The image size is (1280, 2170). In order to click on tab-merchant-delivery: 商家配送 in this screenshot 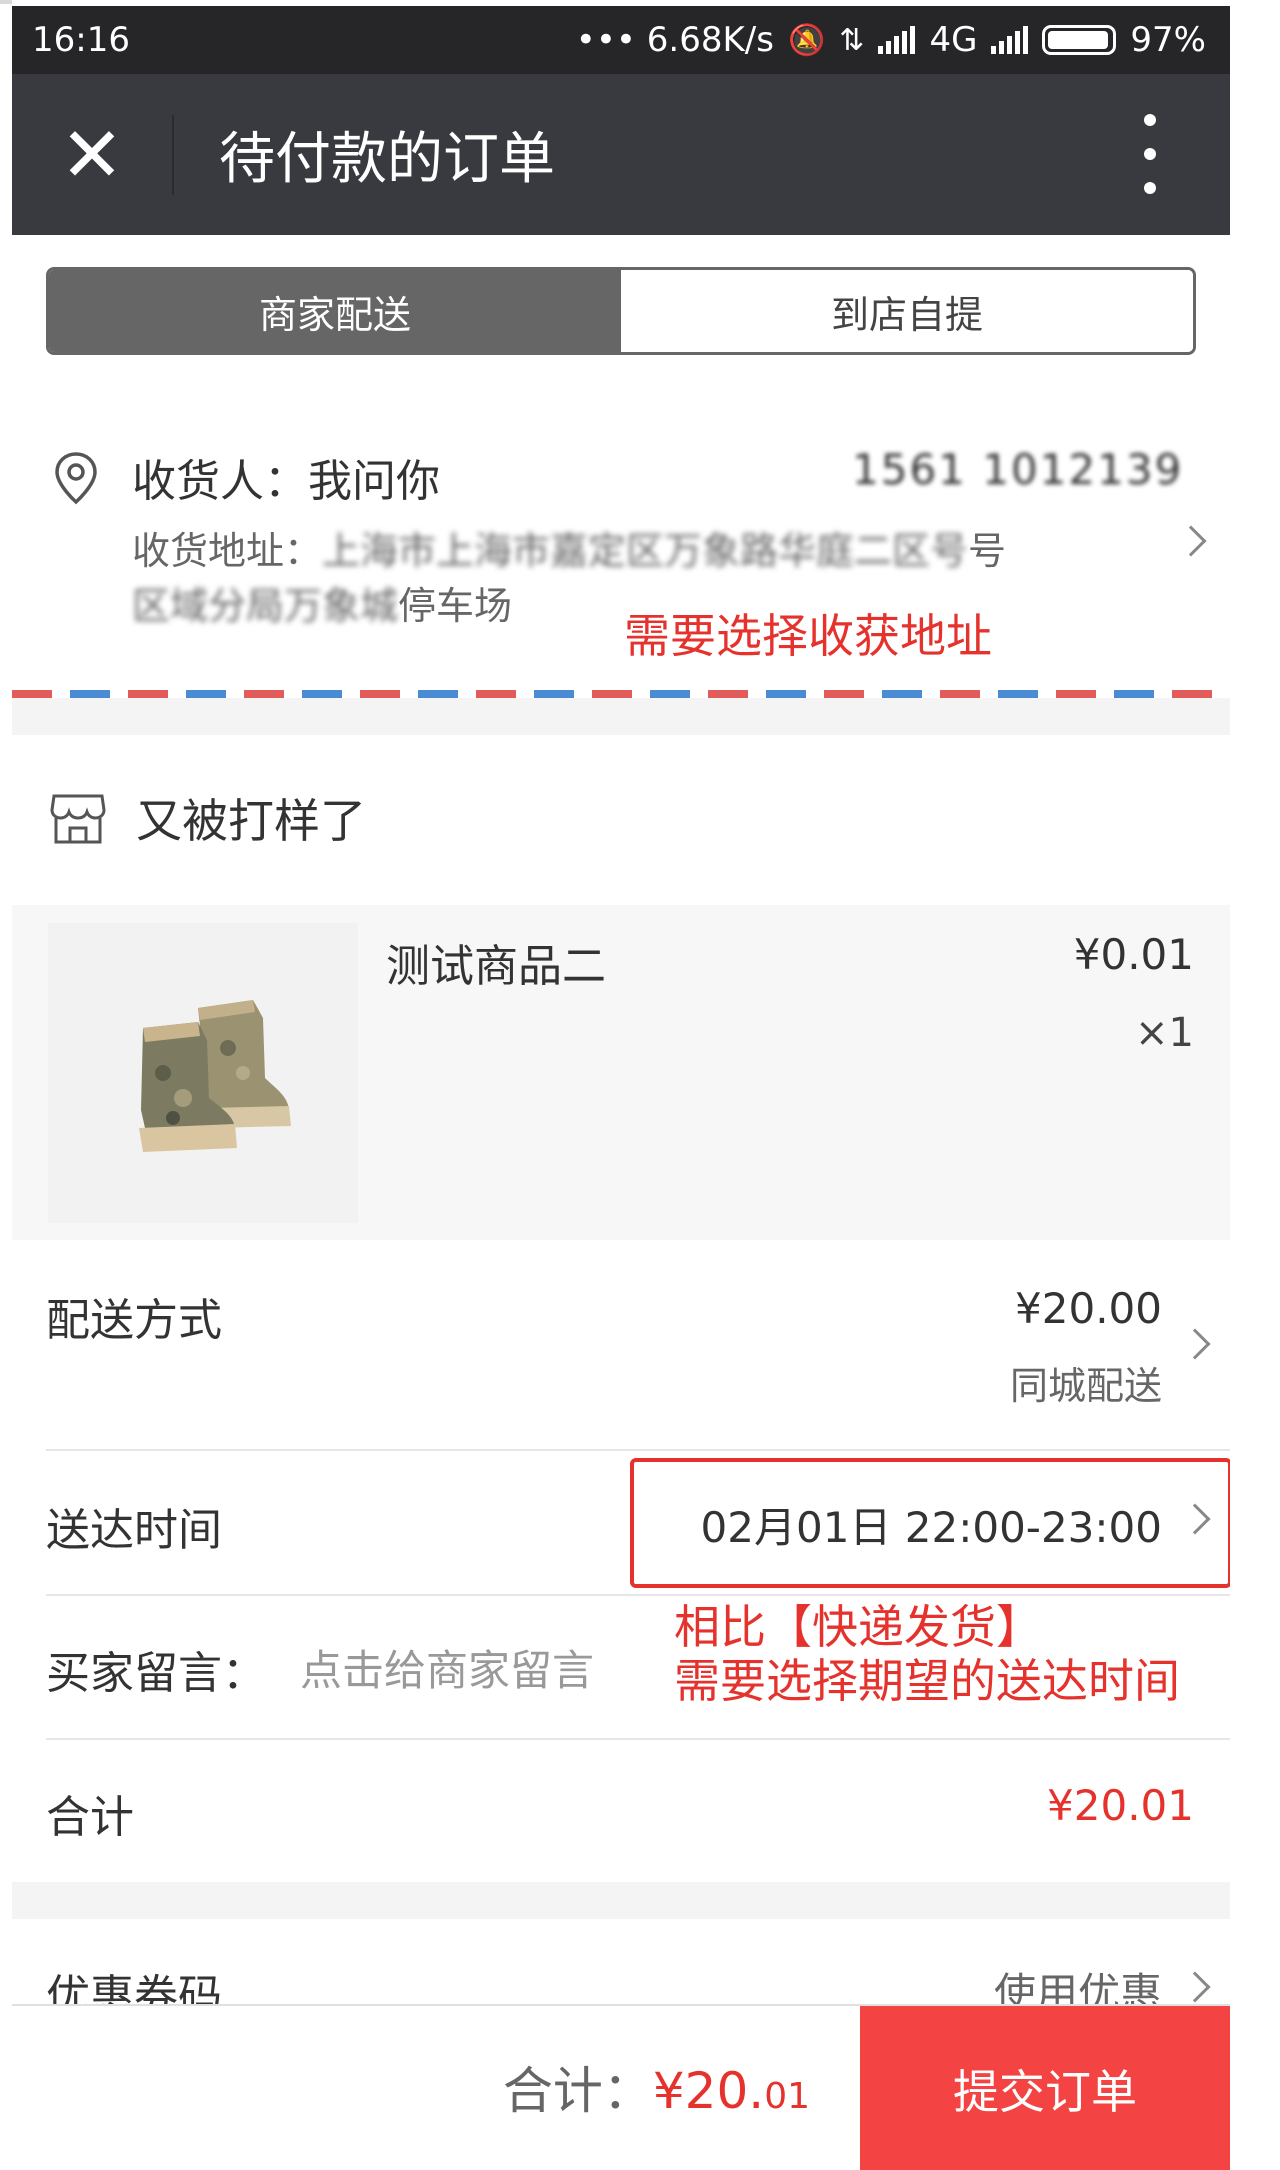, I will do `click(335, 311)`.